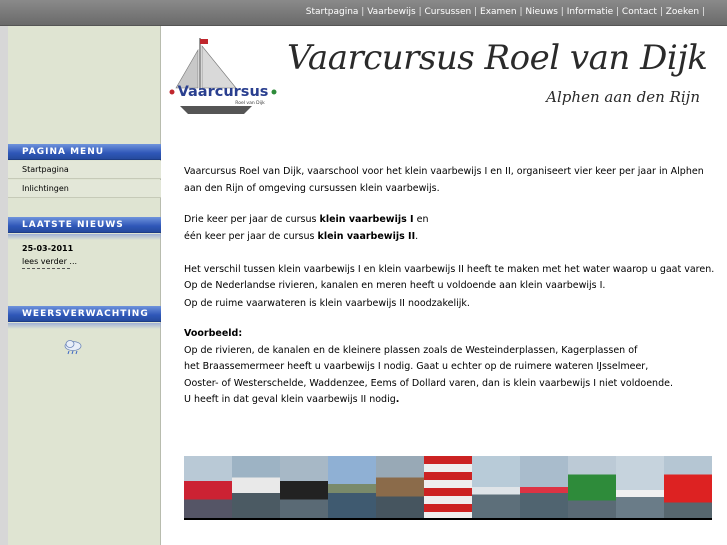 The width and height of the screenshot is (727, 545). Describe the element at coordinates (497, 58) in the screenshot. I see `site-title: Vaarcursus Roel van Dijk` at that location.